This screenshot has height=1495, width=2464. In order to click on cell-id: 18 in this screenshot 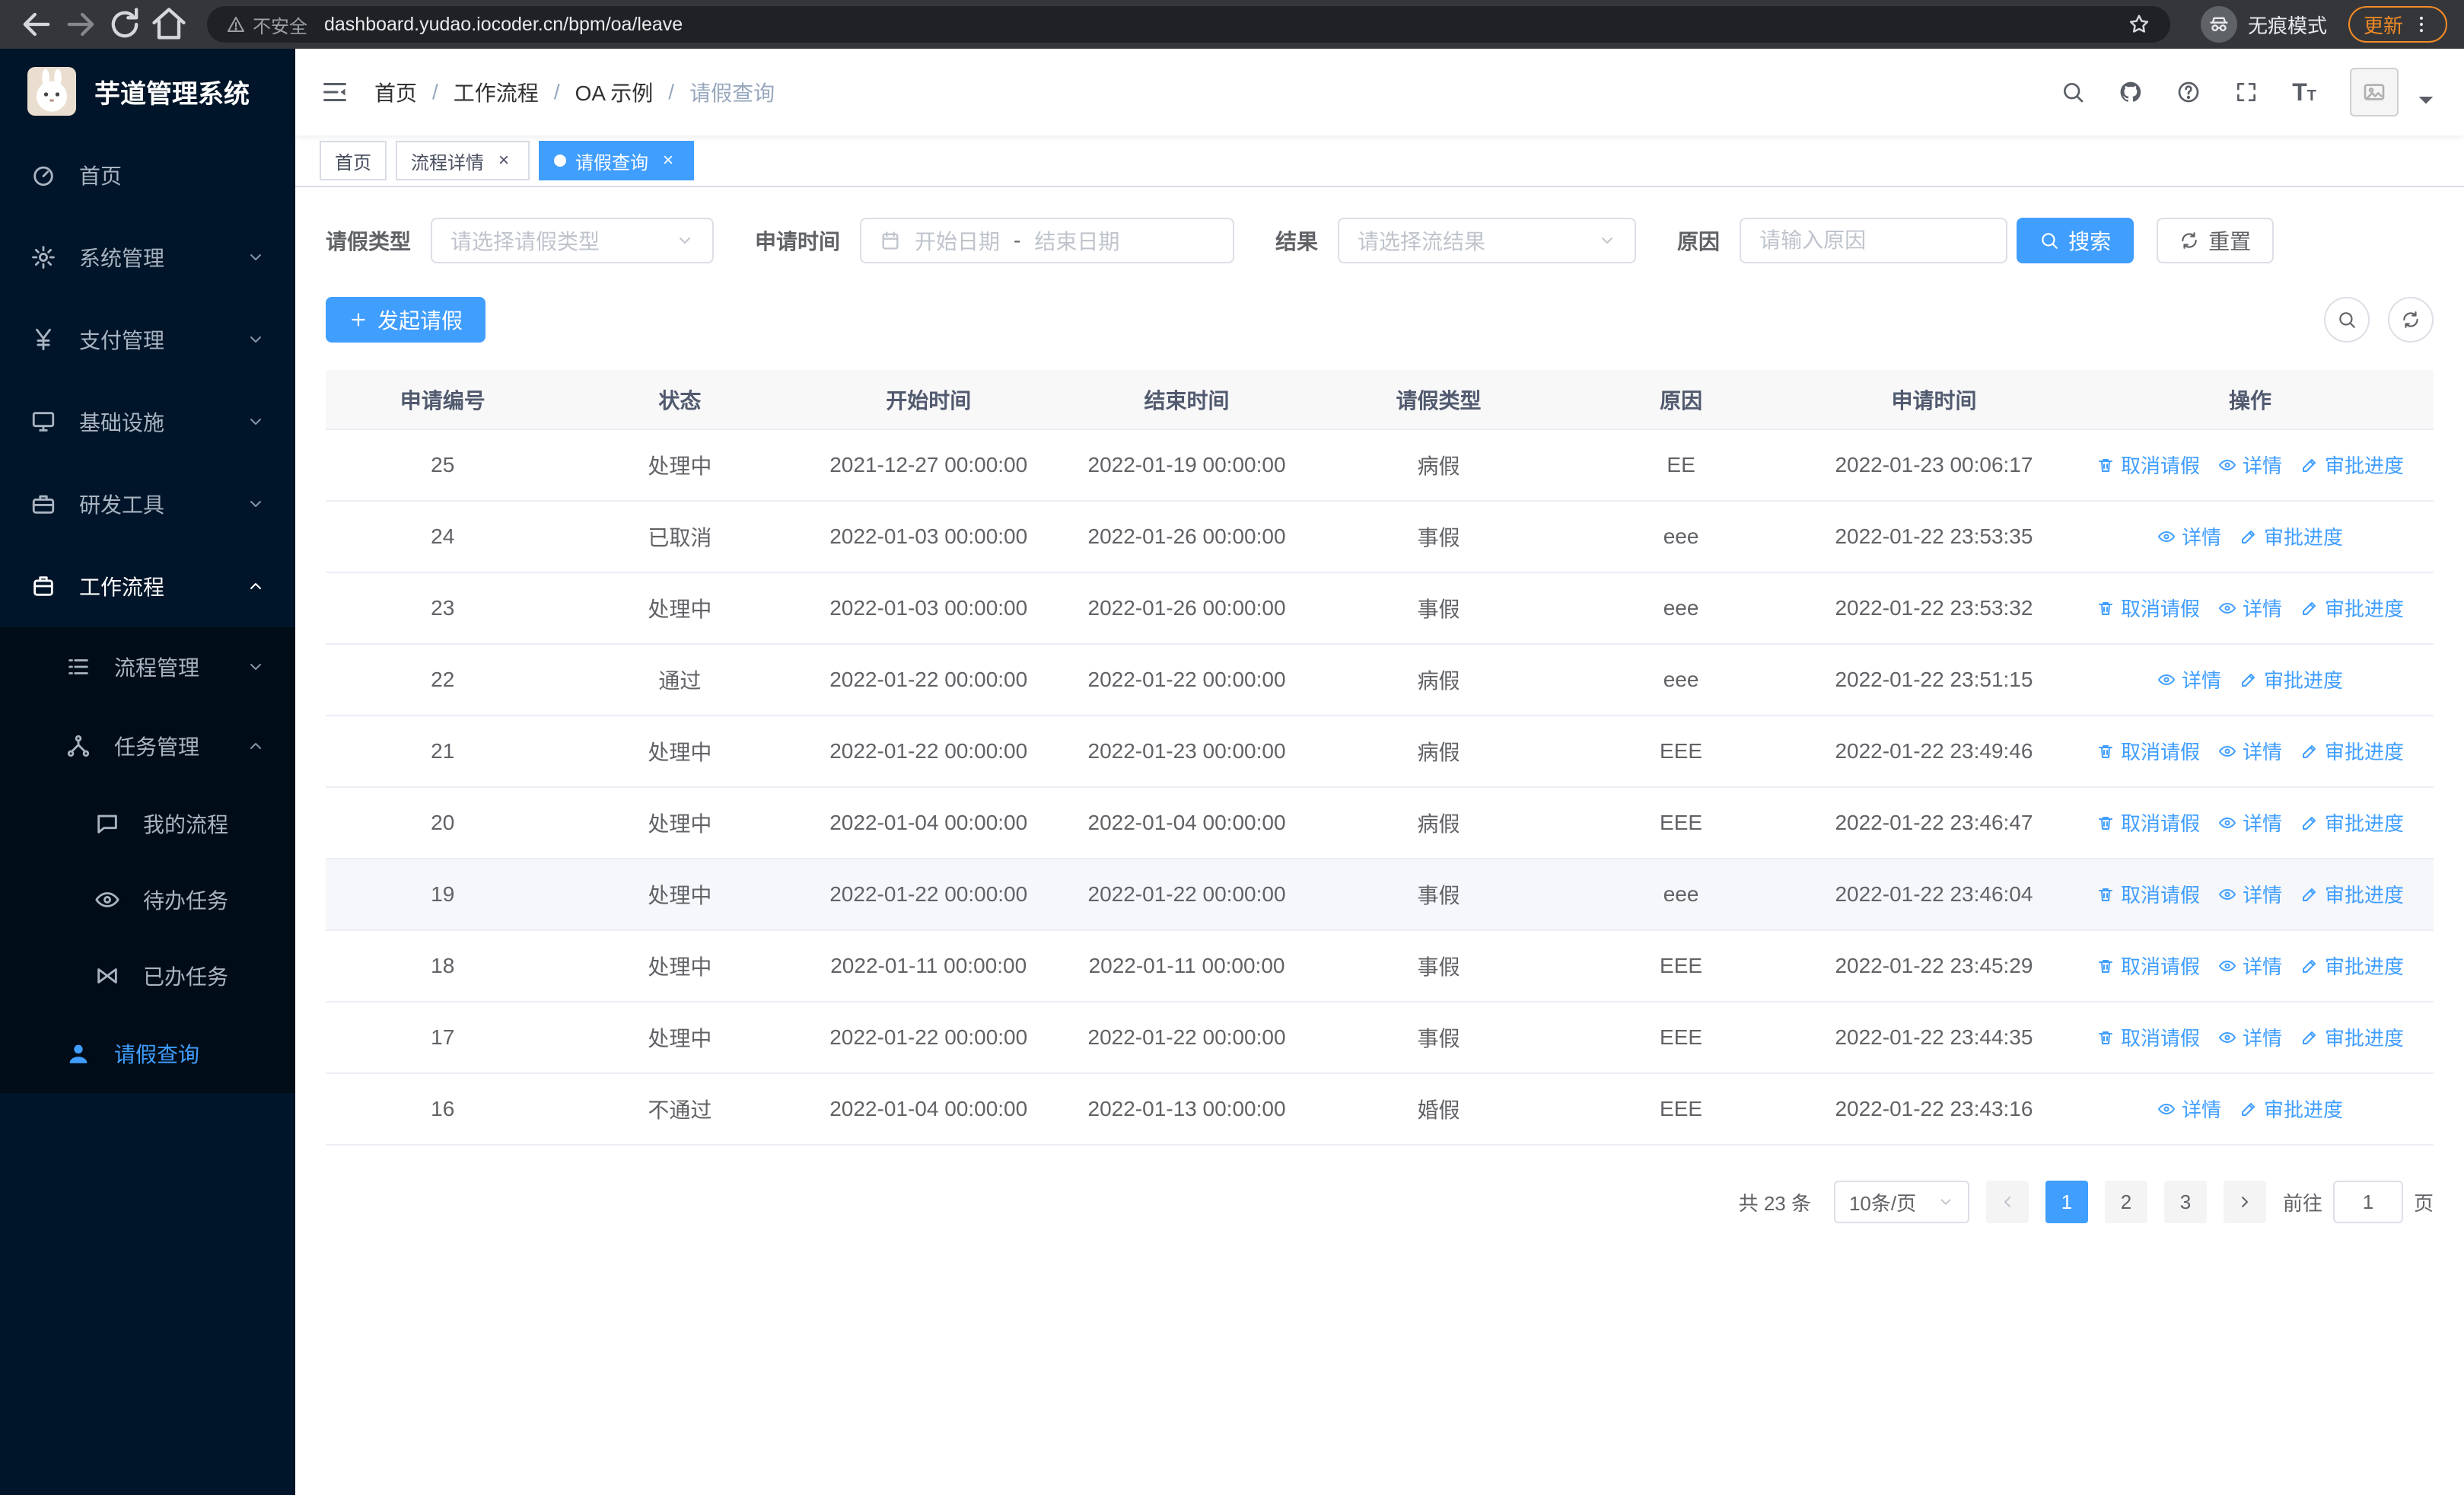, I will do `click(443, 967)`.